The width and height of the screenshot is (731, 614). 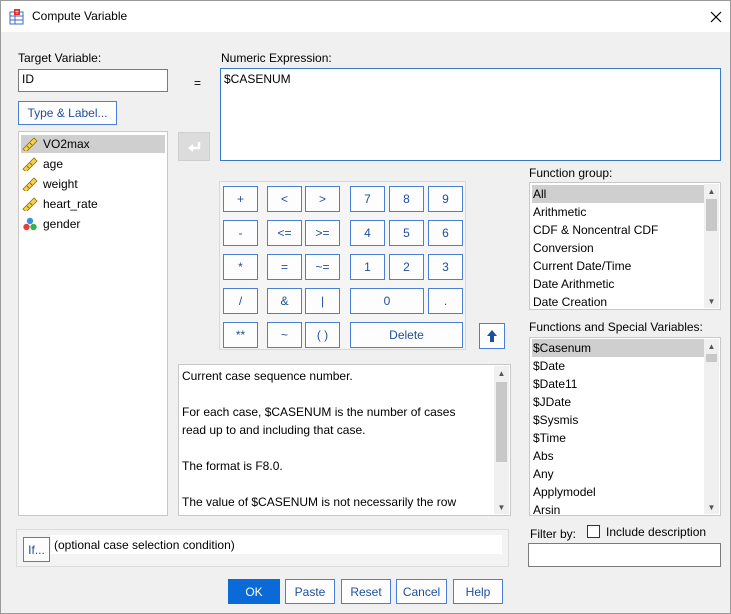 What do you see at coordinates (445, 267) in the screenshot?
I see `key-3: 3` at bounding box center [445, 267].